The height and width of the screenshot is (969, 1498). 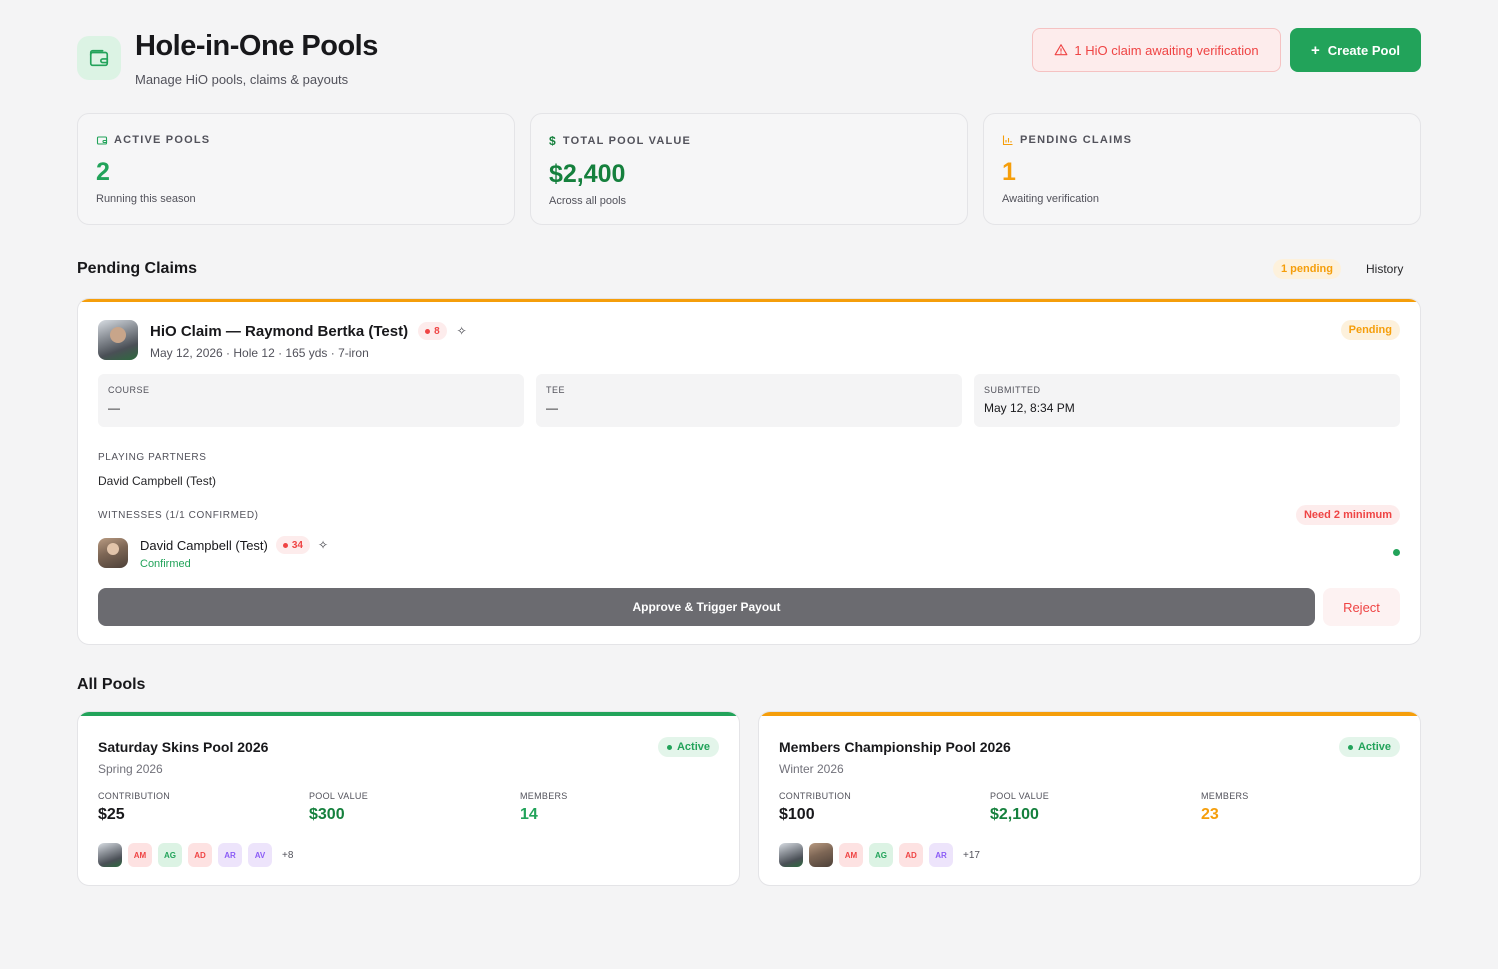 I want to click on avatar: AG, so click(x=170, y=855).